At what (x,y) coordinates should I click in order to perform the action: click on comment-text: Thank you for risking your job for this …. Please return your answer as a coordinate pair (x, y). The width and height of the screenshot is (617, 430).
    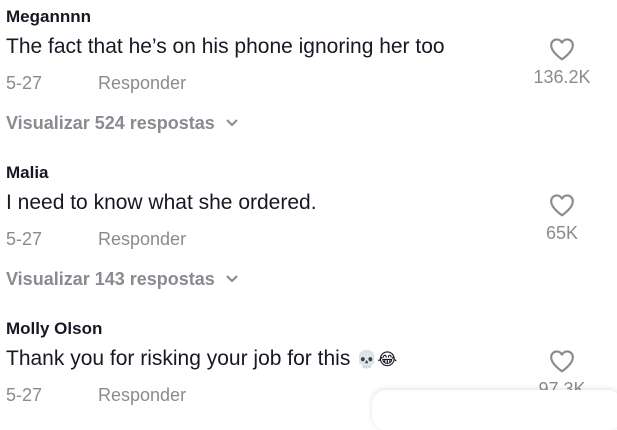
    Looking at the image, I should click on (201, 359).